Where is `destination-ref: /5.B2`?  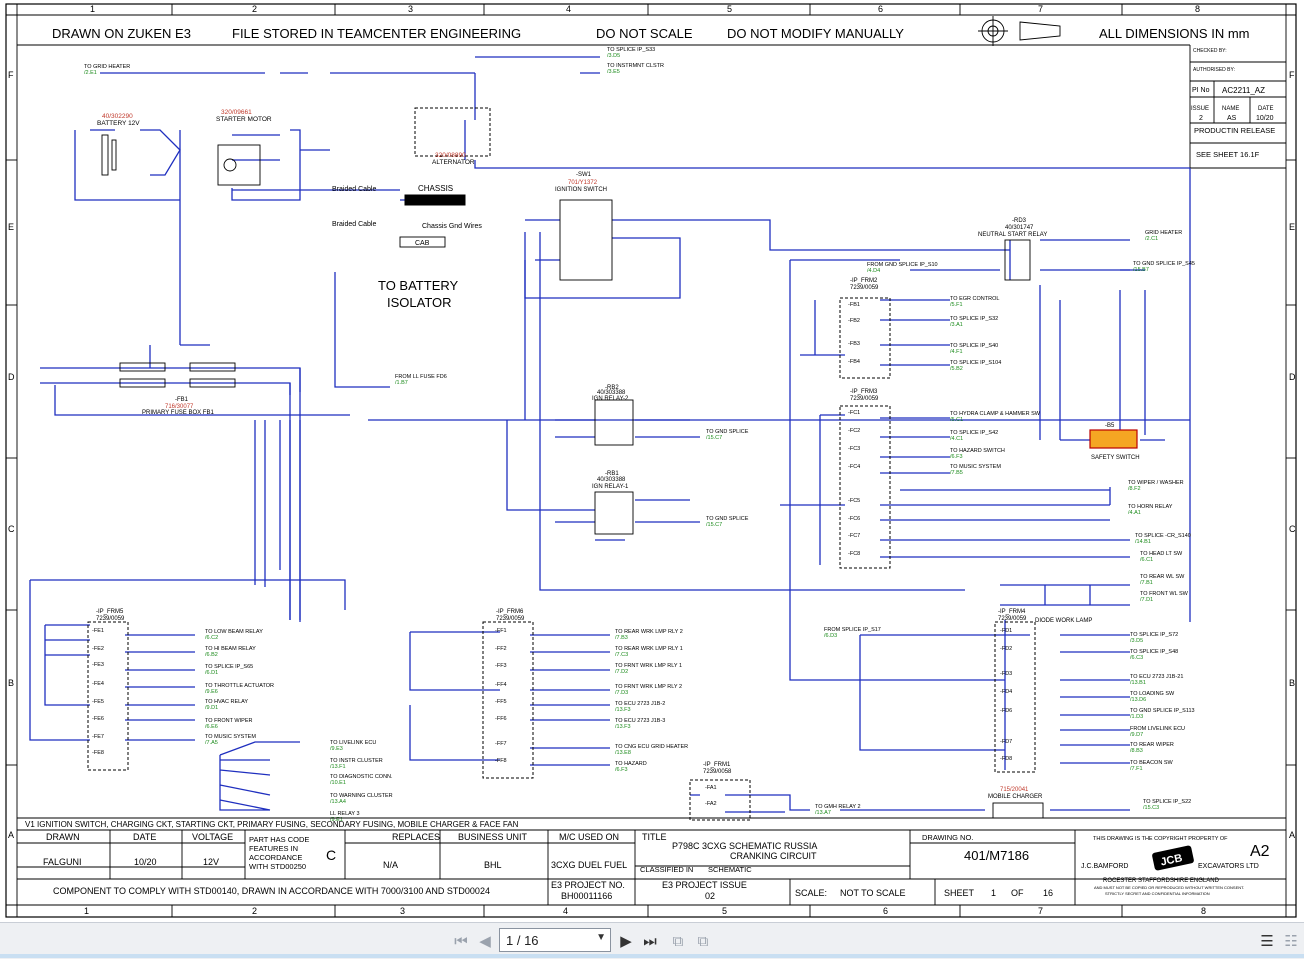
destination-ref: /5.B2 is located at coordinates (956, 369).